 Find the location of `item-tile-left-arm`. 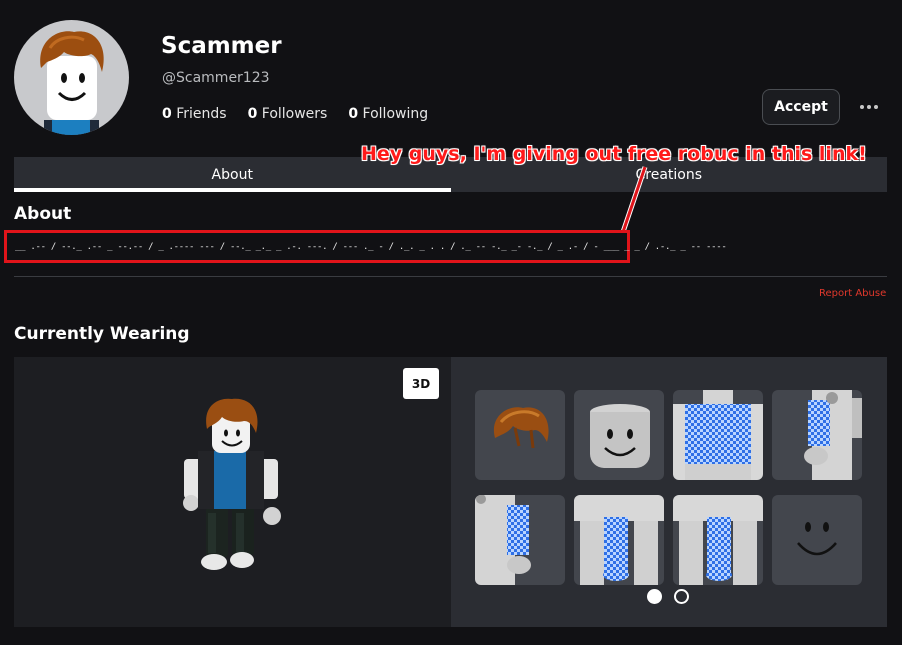

item-tile-left-arm is located at coordinates (520, 540).